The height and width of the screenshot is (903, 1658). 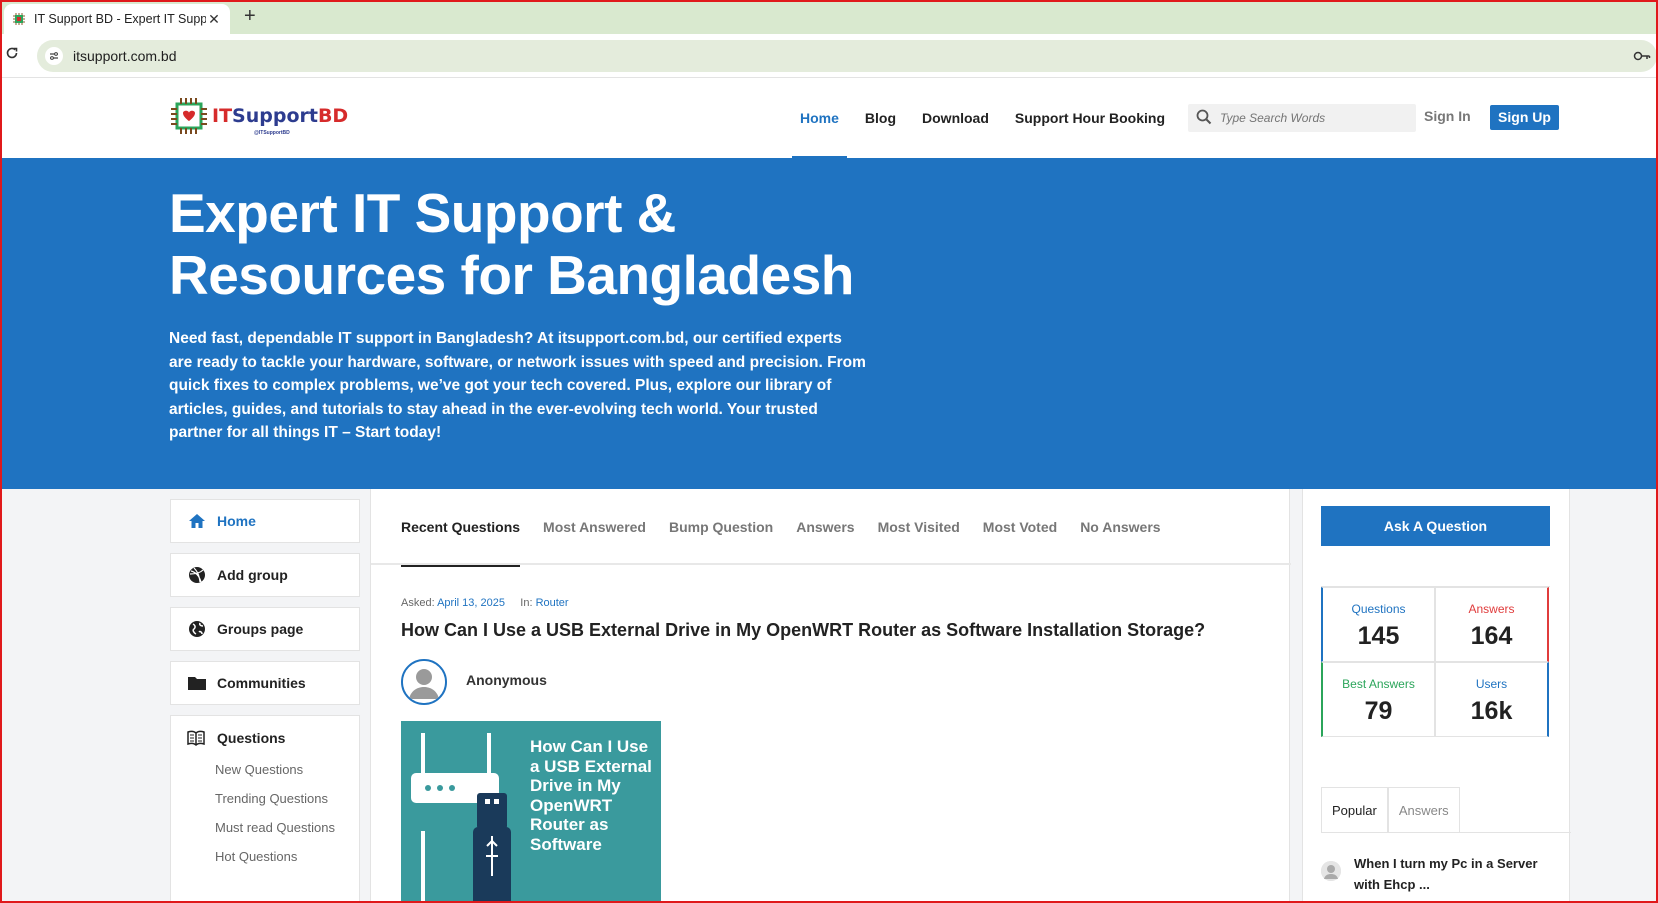 I want to click on stat-value: 16k, so click(x=1491, y=711).